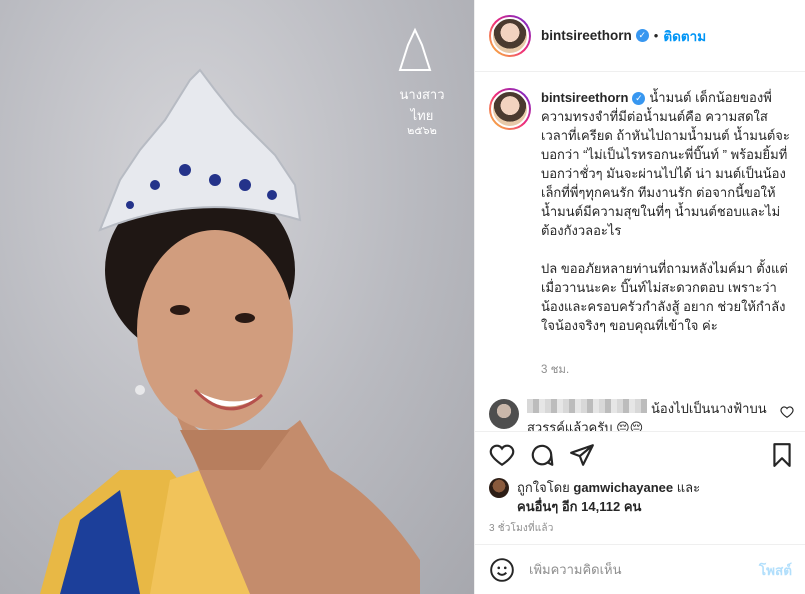 The image size is (805, 594). Describe the element at coordinates (521, 528) in the screenshot. I see `post-time-ago: 3 ชั่วโมงที่แล้ว` at that location.